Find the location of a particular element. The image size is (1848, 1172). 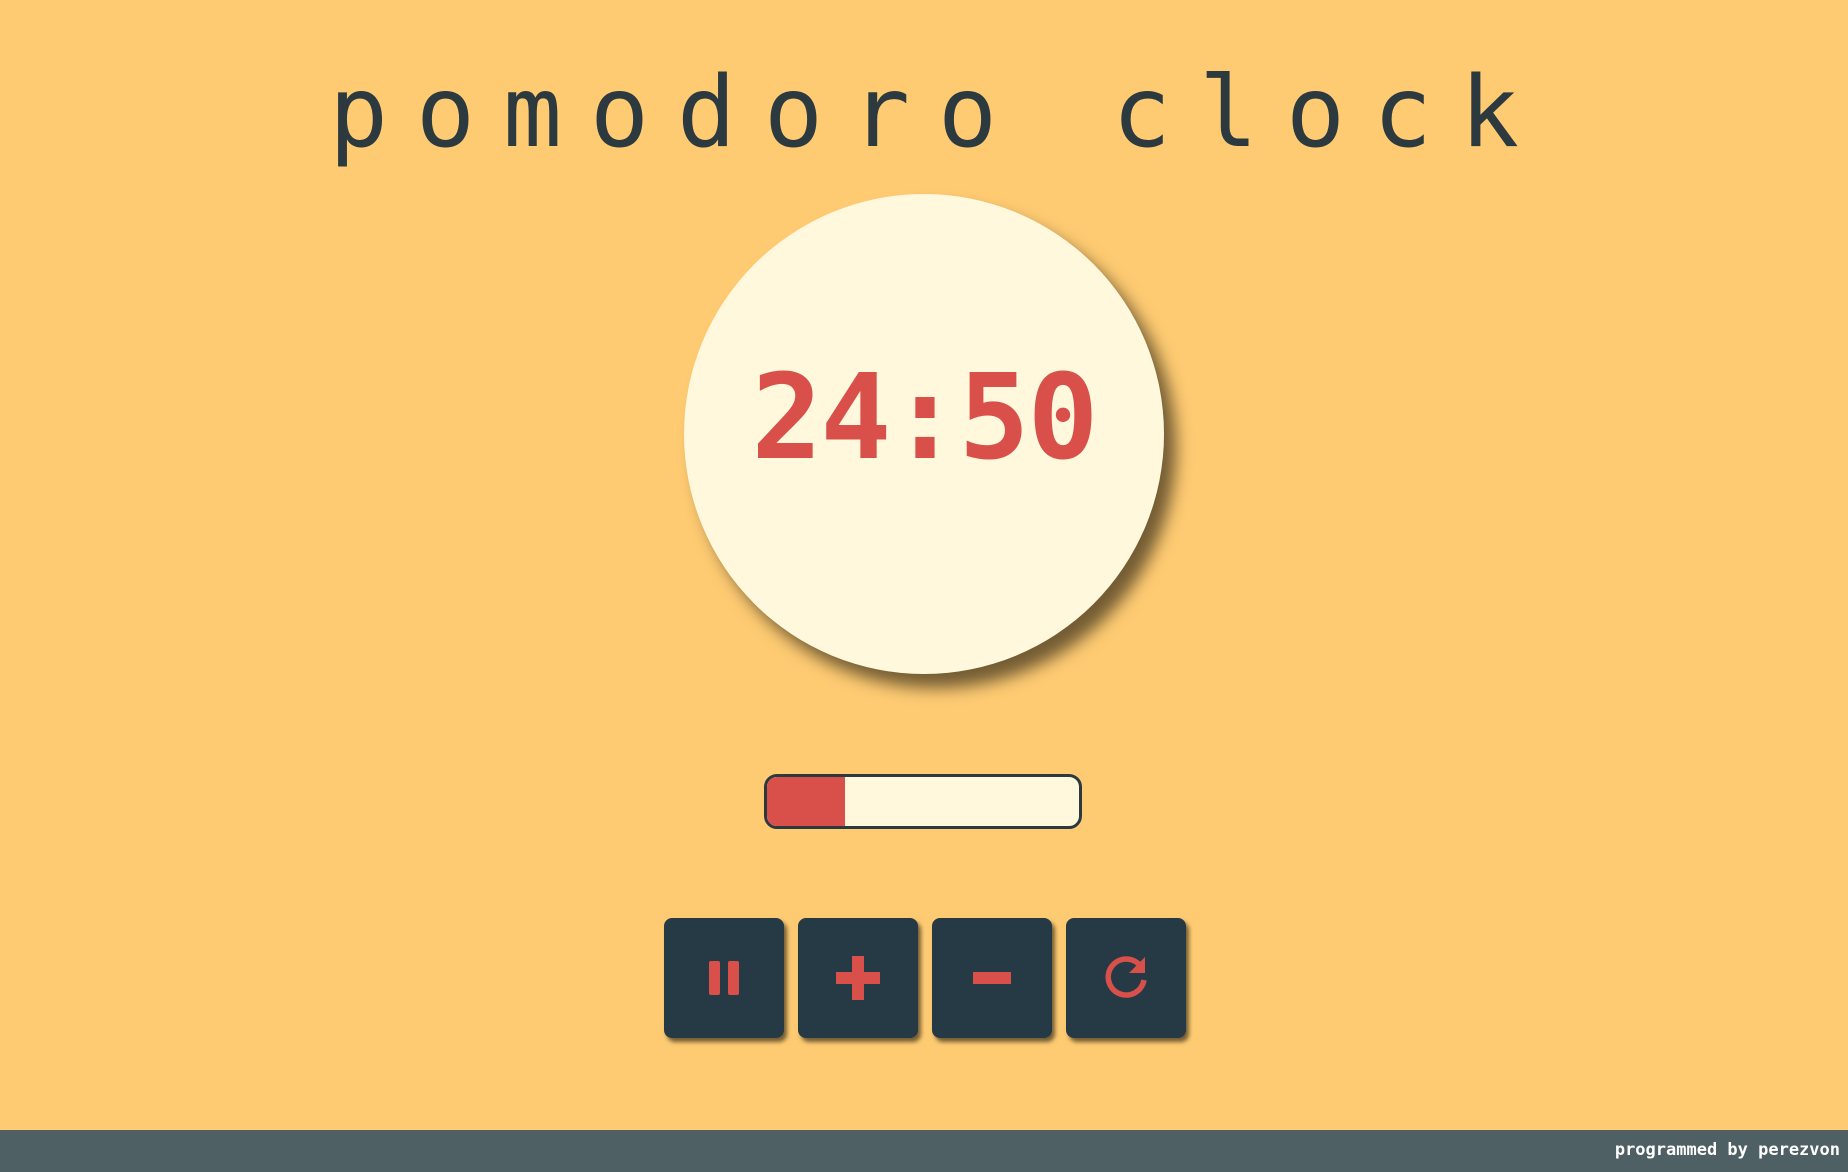

pause-button is located at coordinates (724, 978).